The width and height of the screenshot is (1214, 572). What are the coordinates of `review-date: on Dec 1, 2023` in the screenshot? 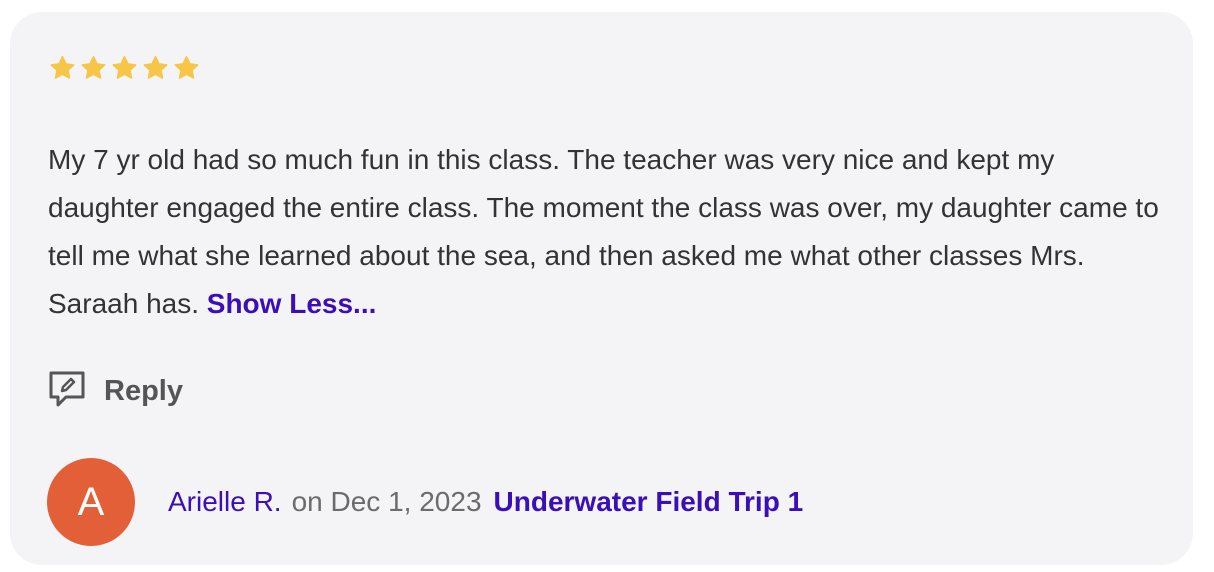 It's located at (386, 501).